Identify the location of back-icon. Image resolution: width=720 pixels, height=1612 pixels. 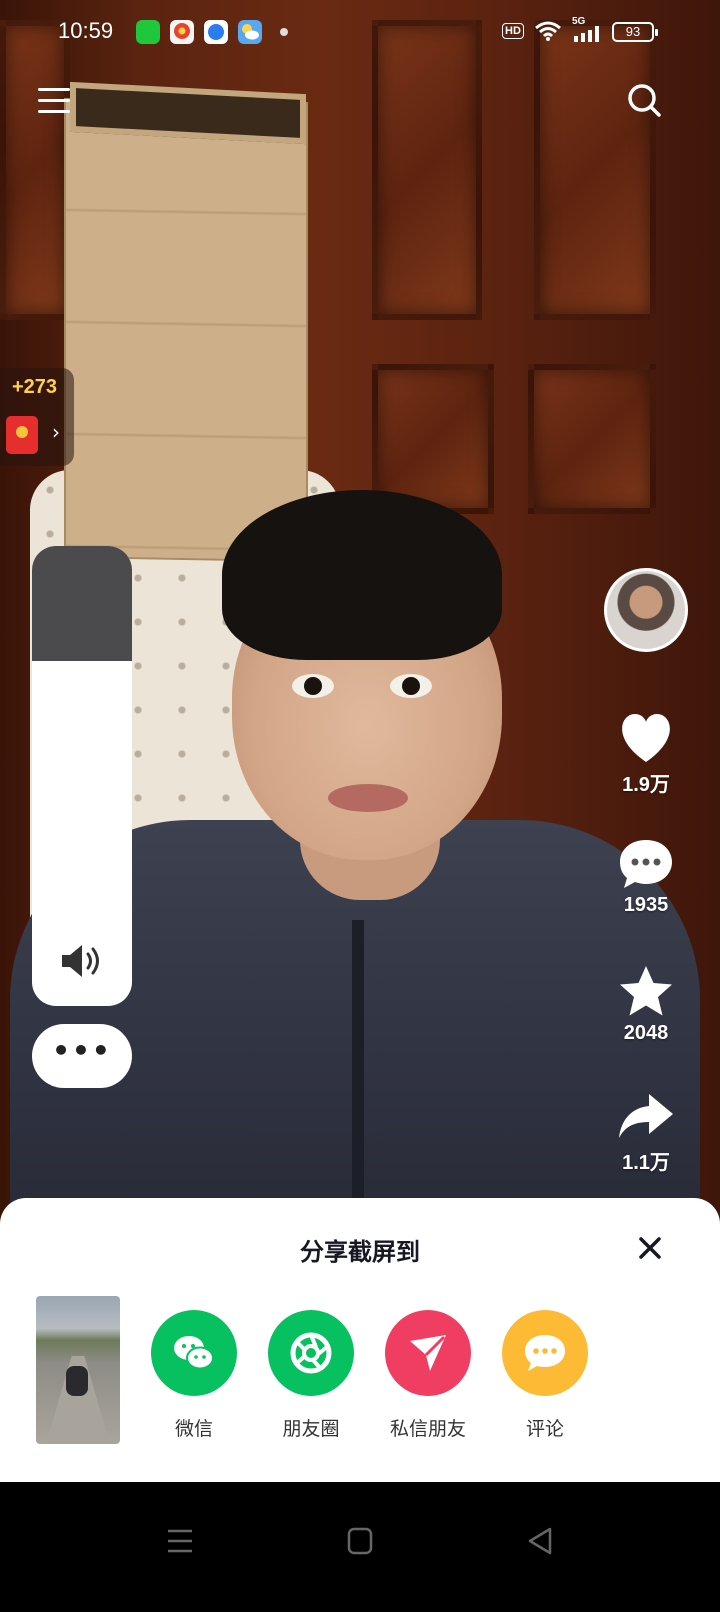
(540, 1541).